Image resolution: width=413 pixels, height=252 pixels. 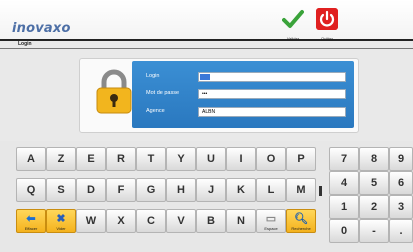 I want to click on search-key: 🔍︎ Recherche, so click(x=301, y=221).